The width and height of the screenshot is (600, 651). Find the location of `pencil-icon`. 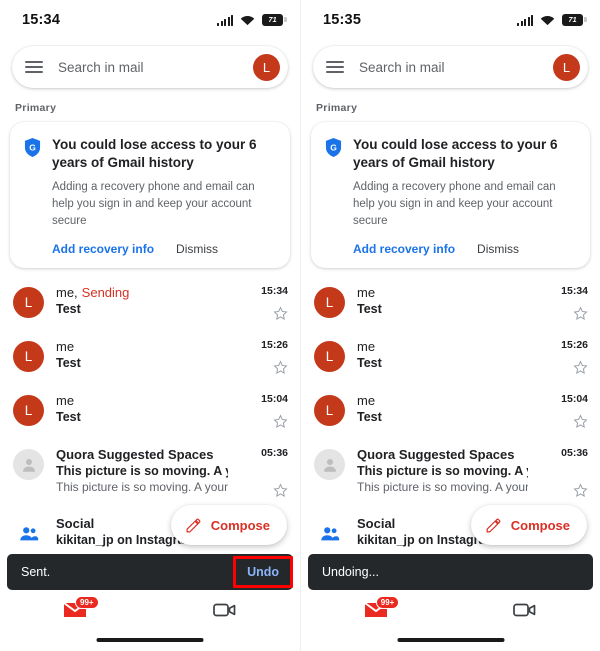

pencil-icon is located at coordinates (193, 525).